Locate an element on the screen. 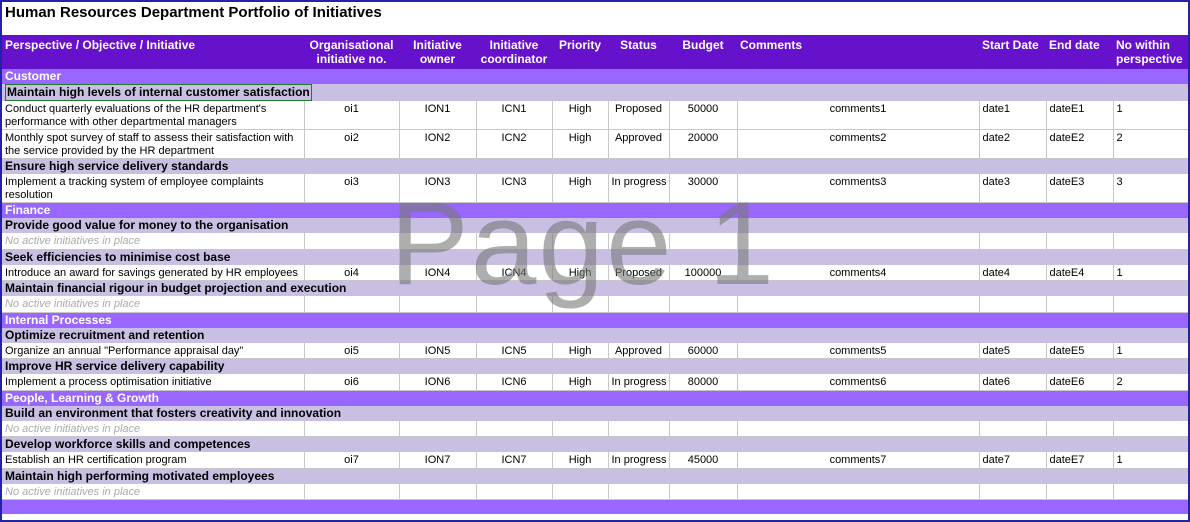 Image resolution: width=1190 pixels, height=522 pixels. initiative-owner: ION4 is located at coordinates (438, 272).